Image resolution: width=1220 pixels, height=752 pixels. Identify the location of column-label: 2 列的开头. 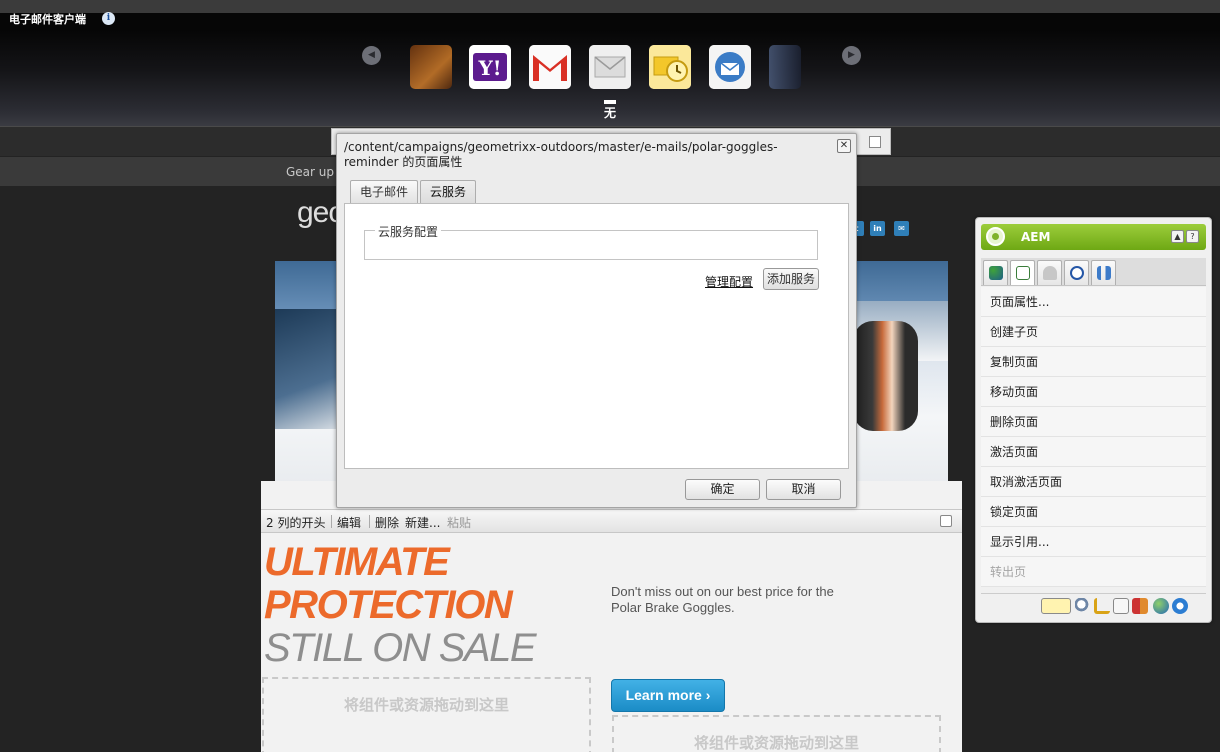
(296, 523).